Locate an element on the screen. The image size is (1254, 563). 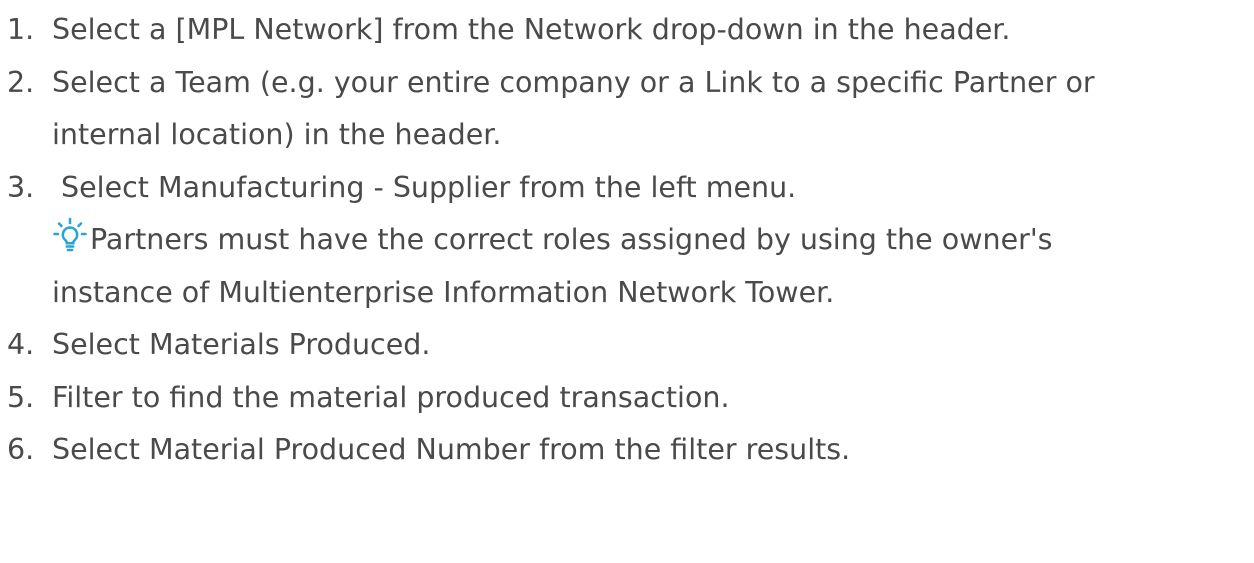
step-number: 2. is located at coordinates (21, 82).